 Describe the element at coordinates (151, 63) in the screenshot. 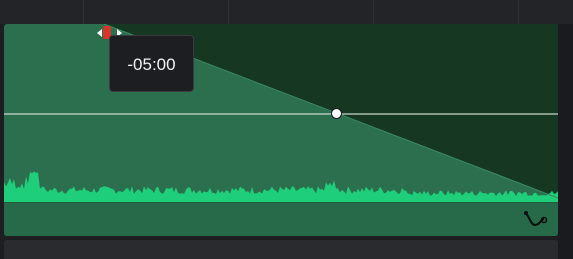

I see `fade-duration-tooltip: -05:00` at that location.